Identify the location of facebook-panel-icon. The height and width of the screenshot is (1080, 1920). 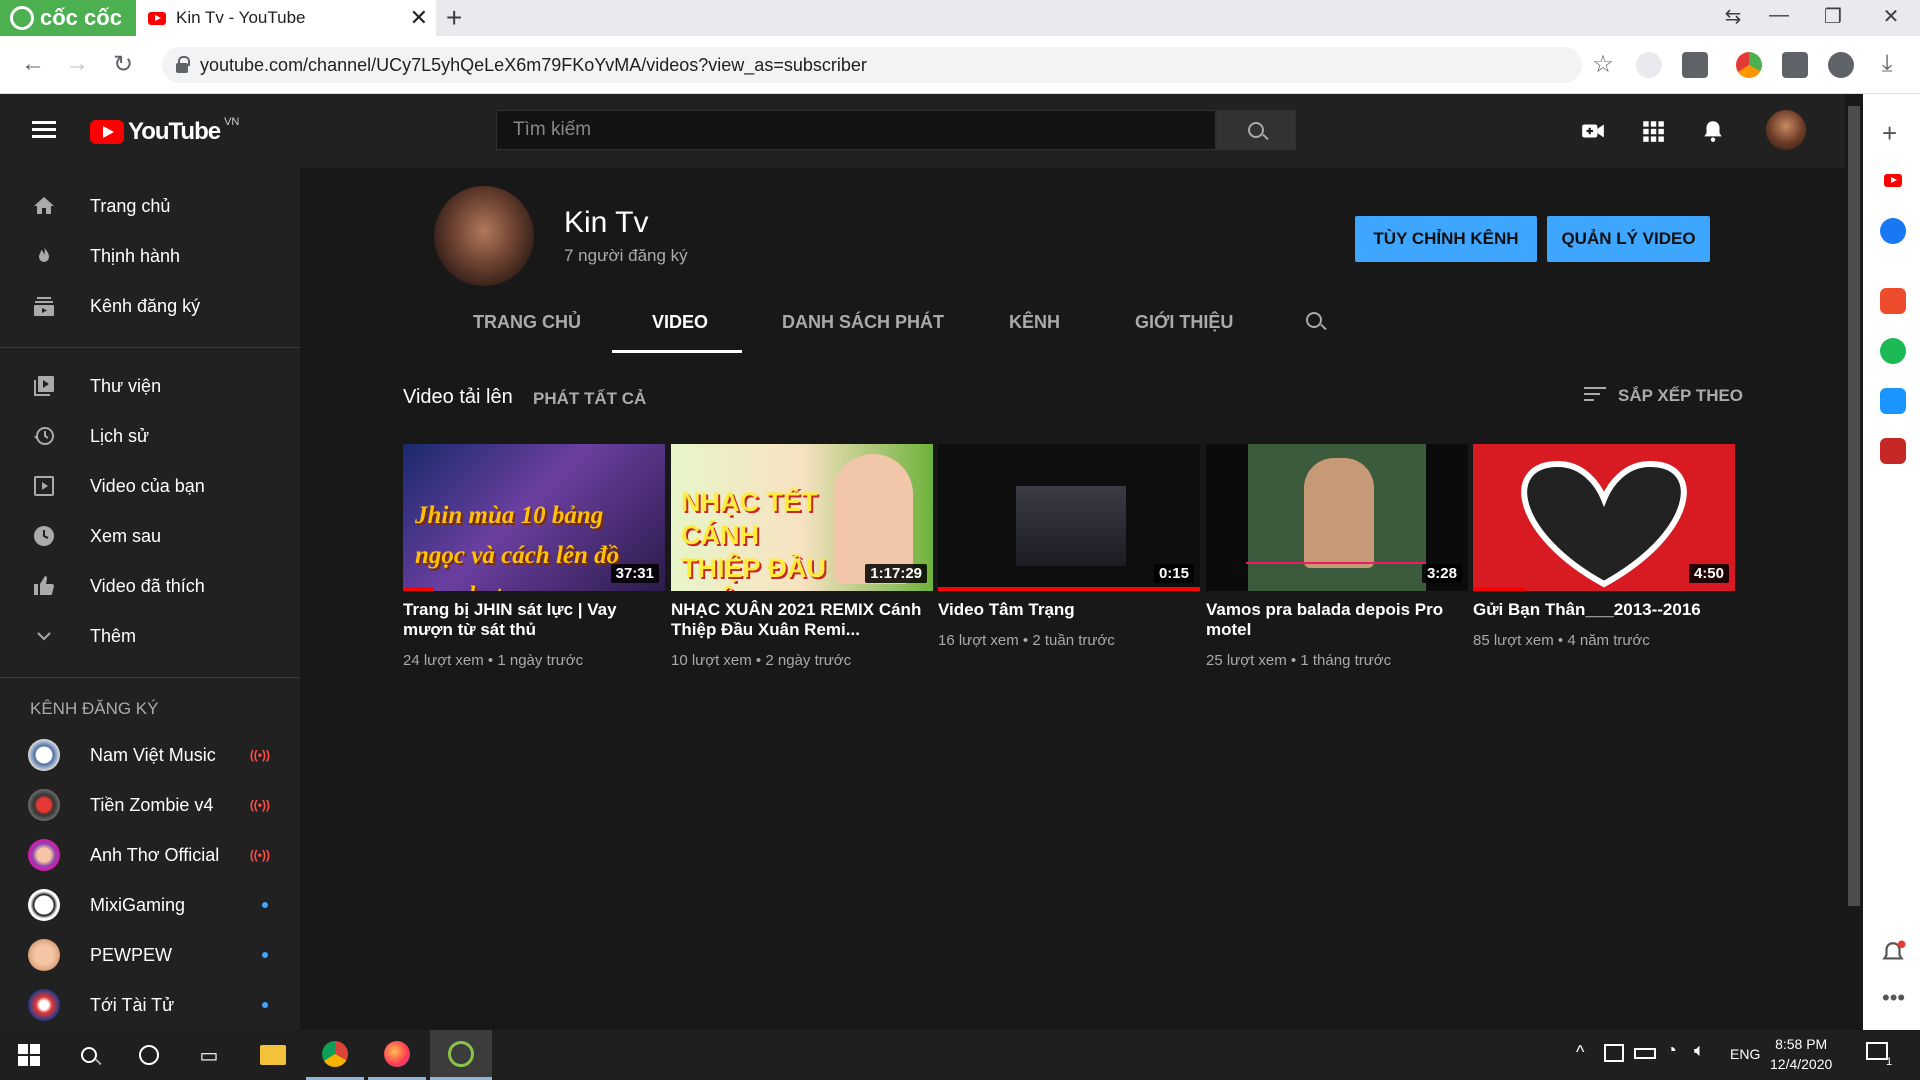
(1893, 231).